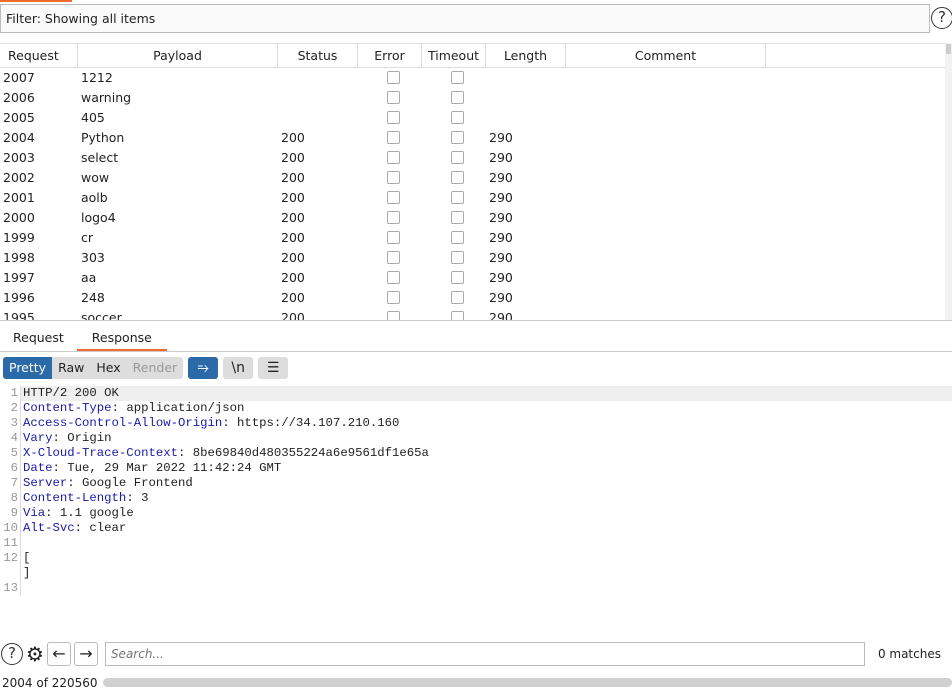 This screenshot has height=690, width=952. I want to click on line-number: 6, so click(14, 468).